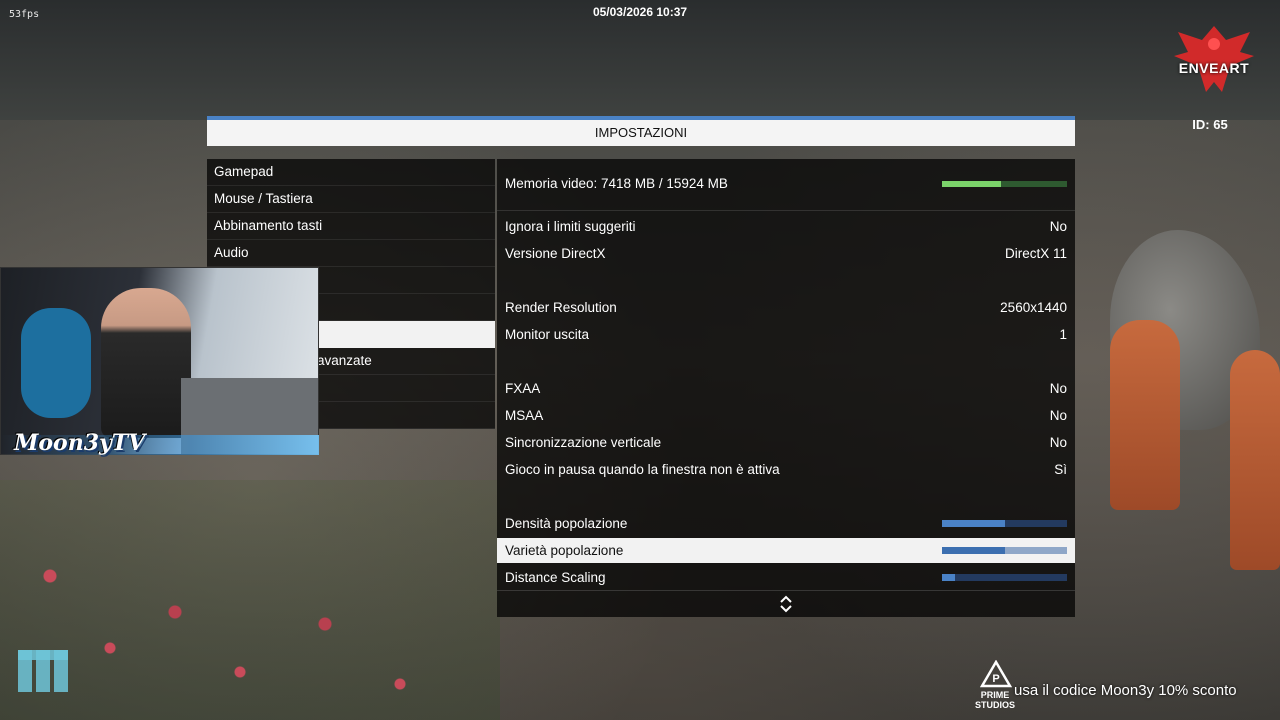 Image resolution: width=1280 pixels, height=720 pixels. I want to click on option-value: 2560x1440, so click(1033, 307).